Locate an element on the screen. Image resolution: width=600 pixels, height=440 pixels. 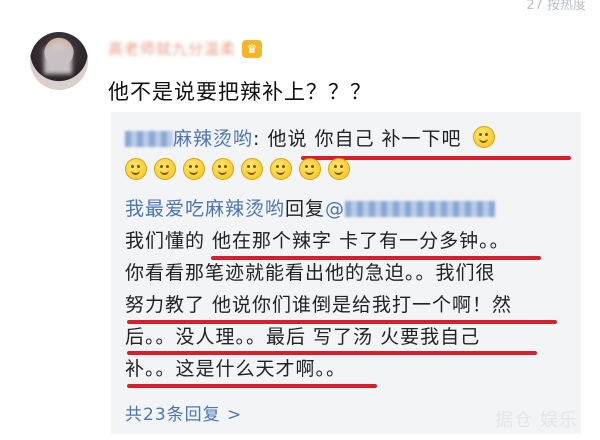
reply-word: 回复 is located at coordinates (305, 209).